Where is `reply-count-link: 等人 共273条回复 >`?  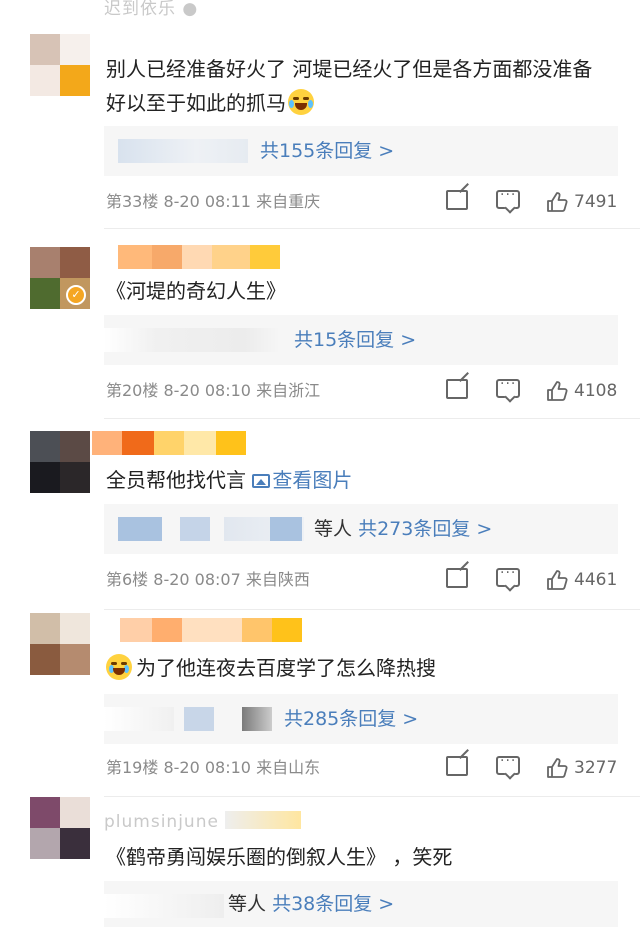
reply-count-link: 等人 共273条回复 > is located at coordinates (403, 529).